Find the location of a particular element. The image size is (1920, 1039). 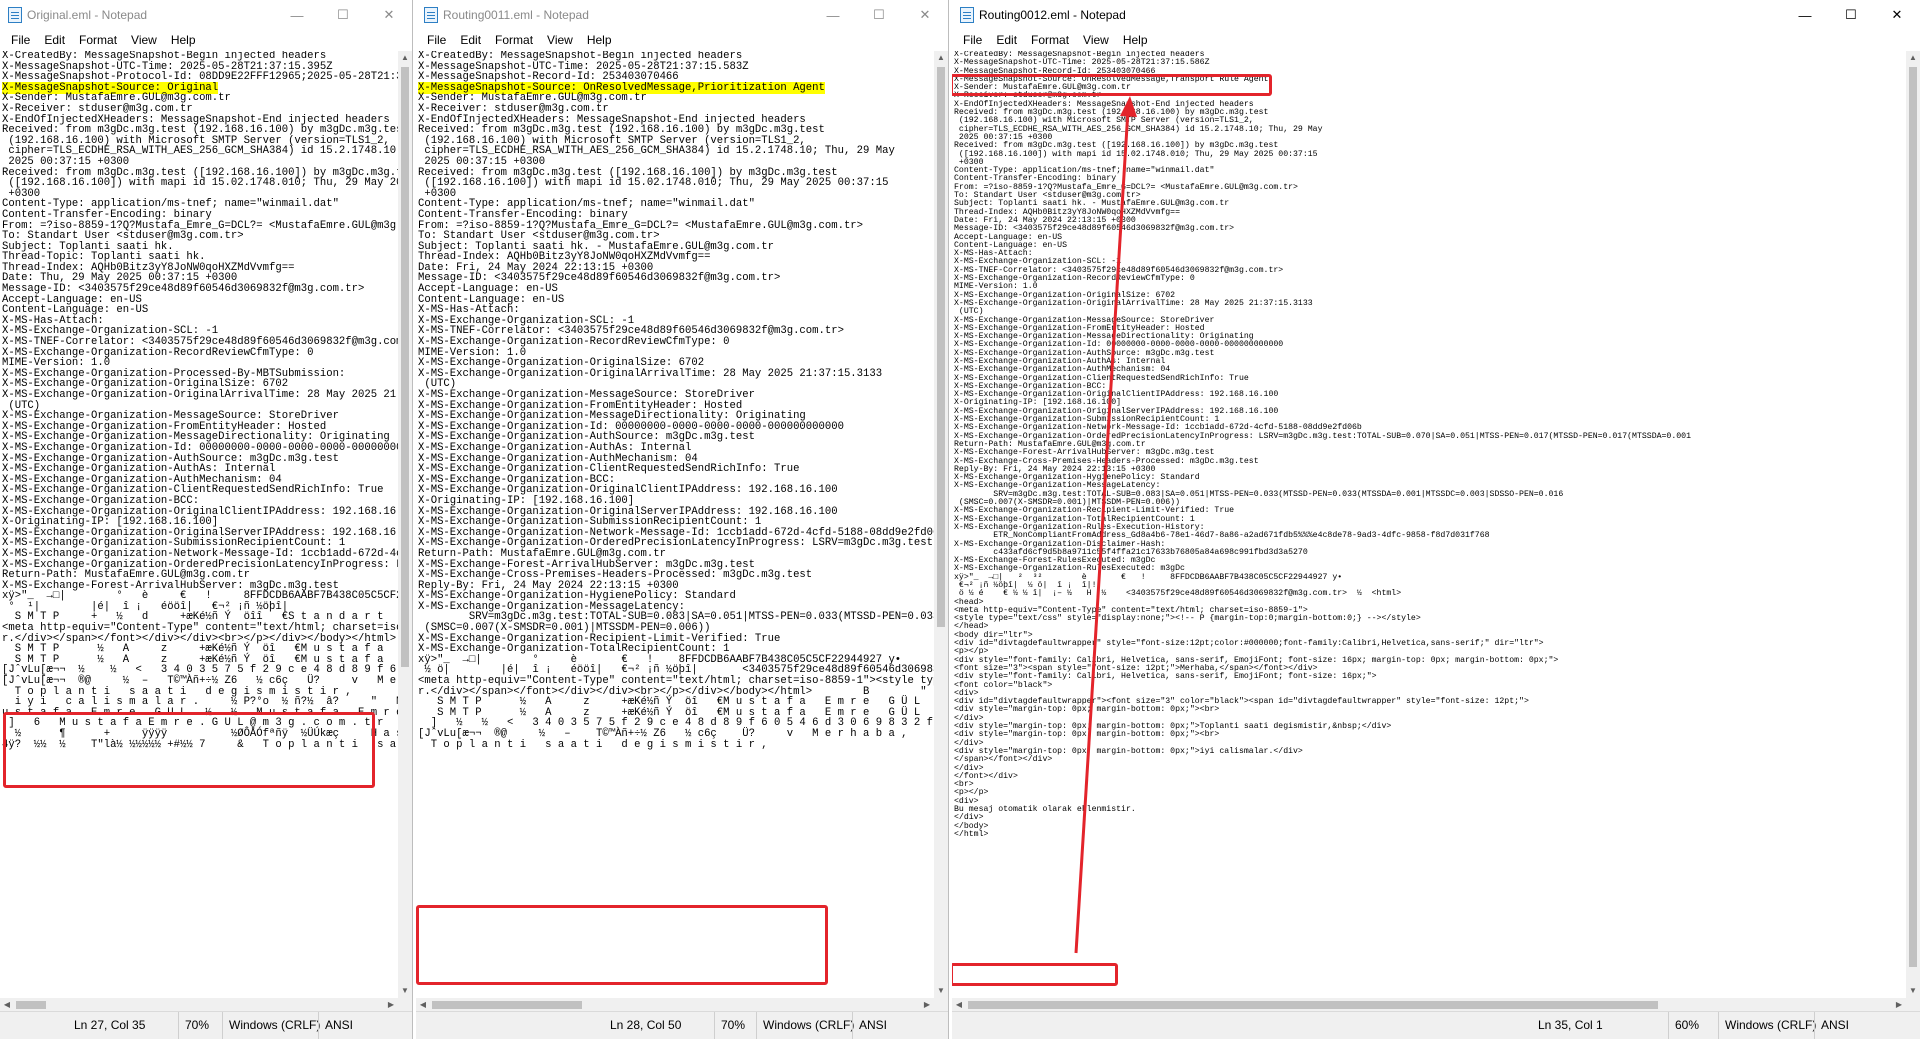

cursor-position: Ln 27, Col 35 is located at coordinates (110, 1025).